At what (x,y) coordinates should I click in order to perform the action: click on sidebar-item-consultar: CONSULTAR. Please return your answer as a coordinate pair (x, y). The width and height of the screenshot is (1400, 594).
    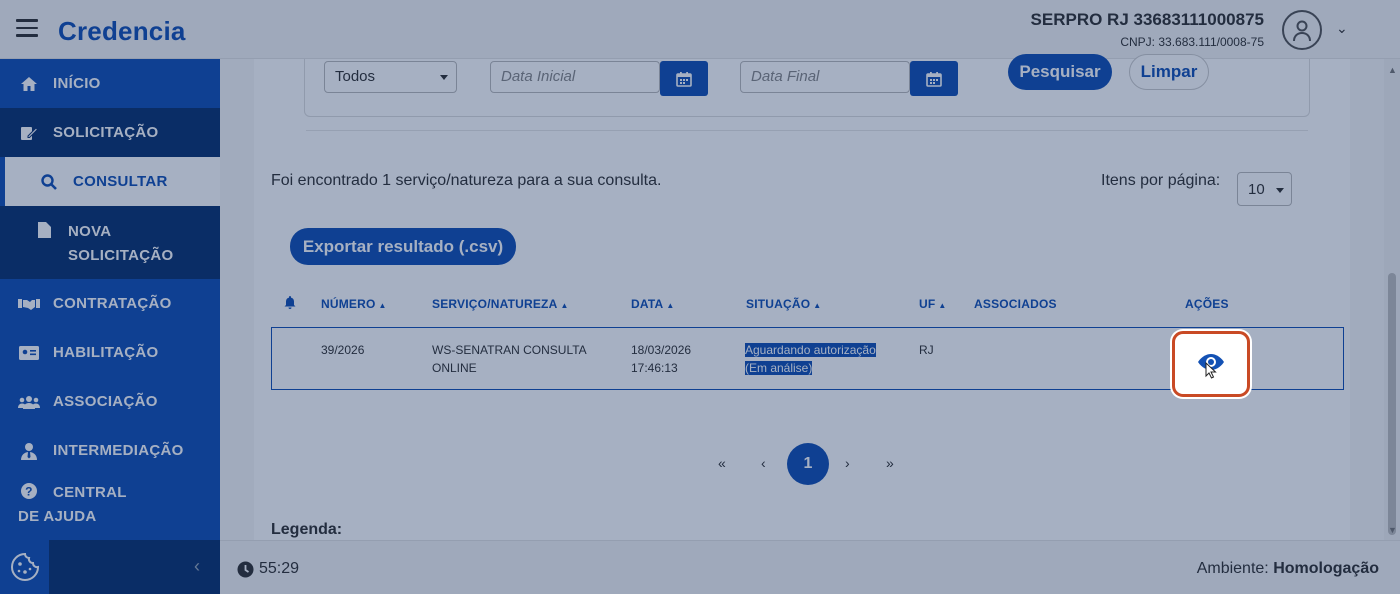
    Looking at the image, I should click on (110, 181).